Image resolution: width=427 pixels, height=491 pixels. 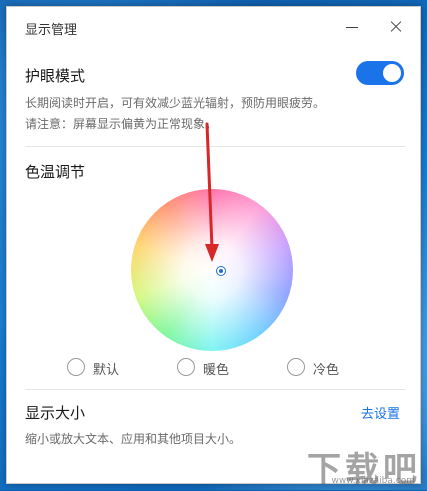 I want to click on watermark-logo: 下载吧 www.xiazaiba.com, so click(x=361, y=466).